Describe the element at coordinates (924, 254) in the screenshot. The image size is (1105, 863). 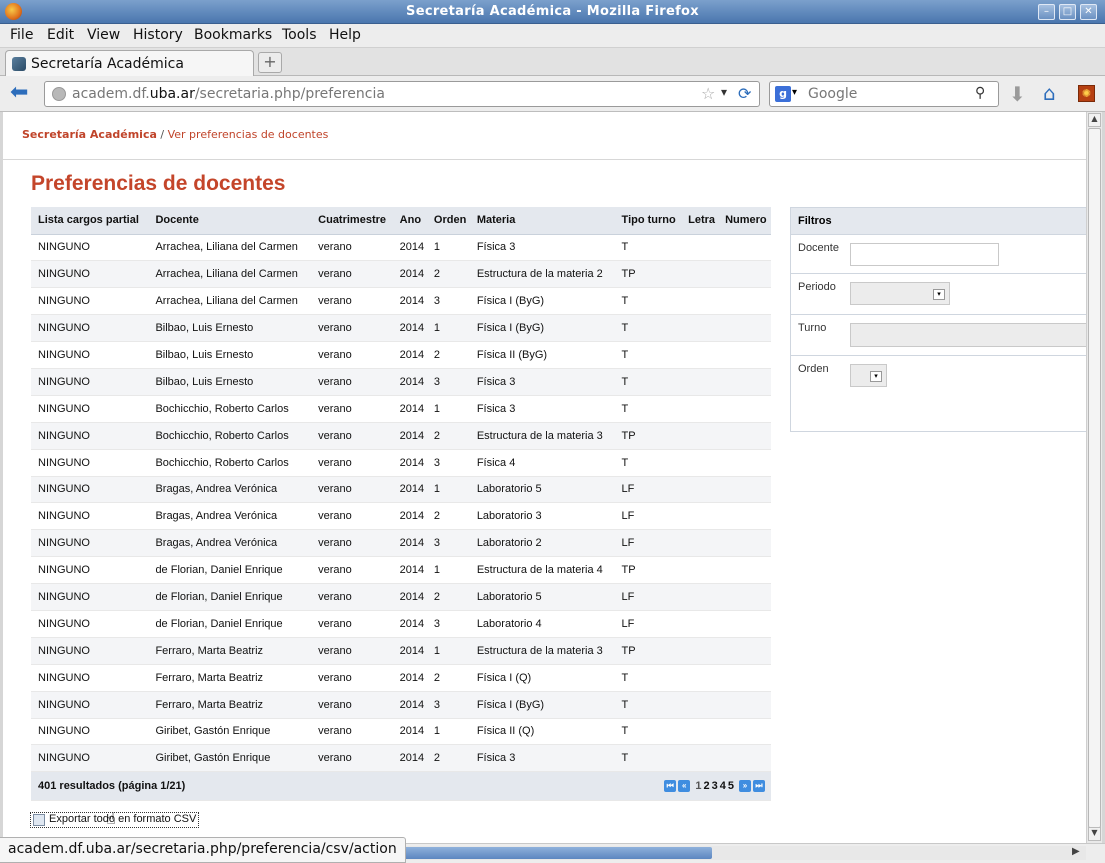
I see `docente-input` at that location.